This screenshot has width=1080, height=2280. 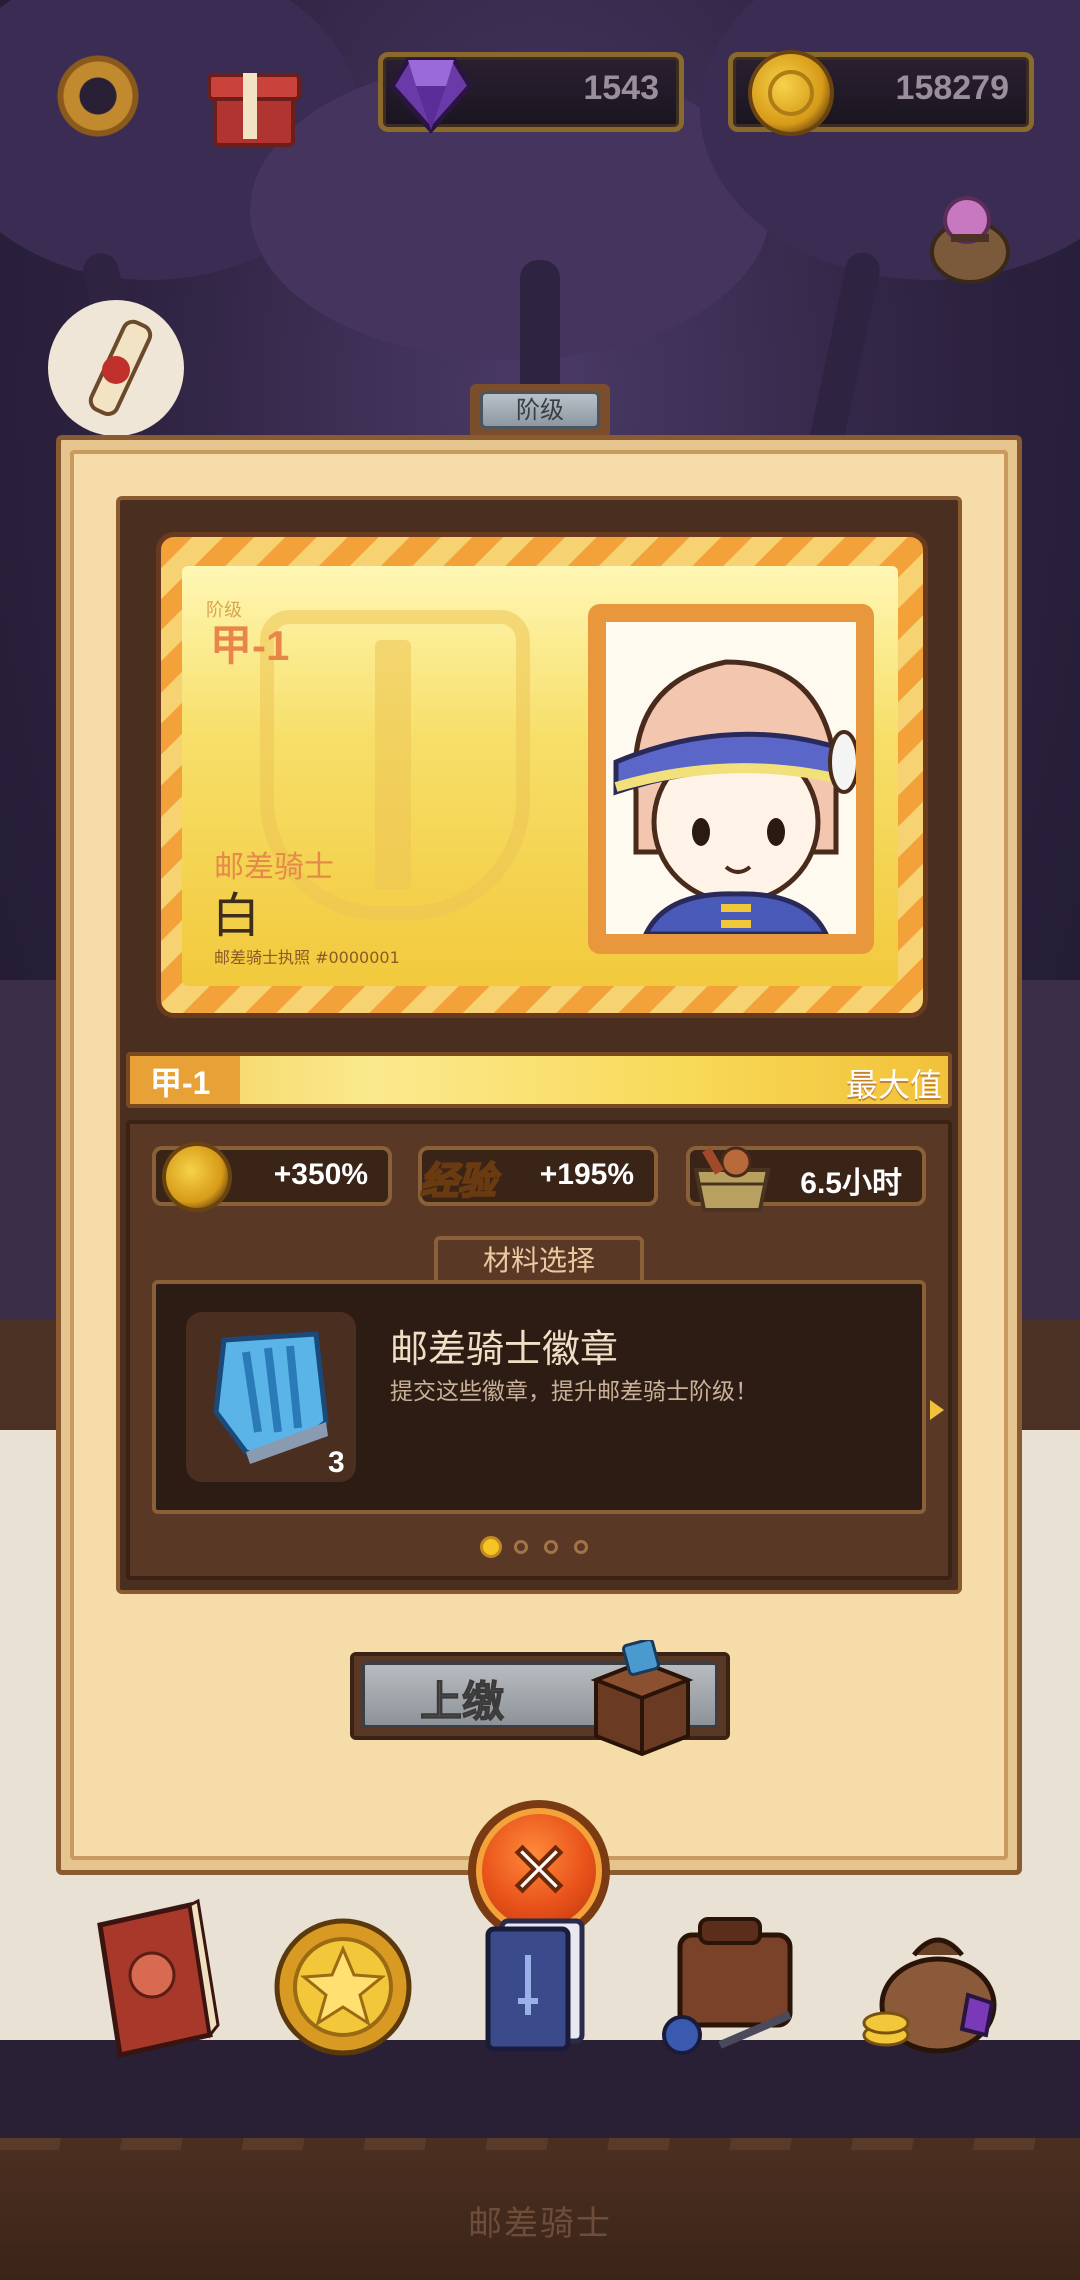 What do you see at coordinates (539, 1080) in the screenshot?
I see `rank-progress-bar` at bounding box center [539, 1080].